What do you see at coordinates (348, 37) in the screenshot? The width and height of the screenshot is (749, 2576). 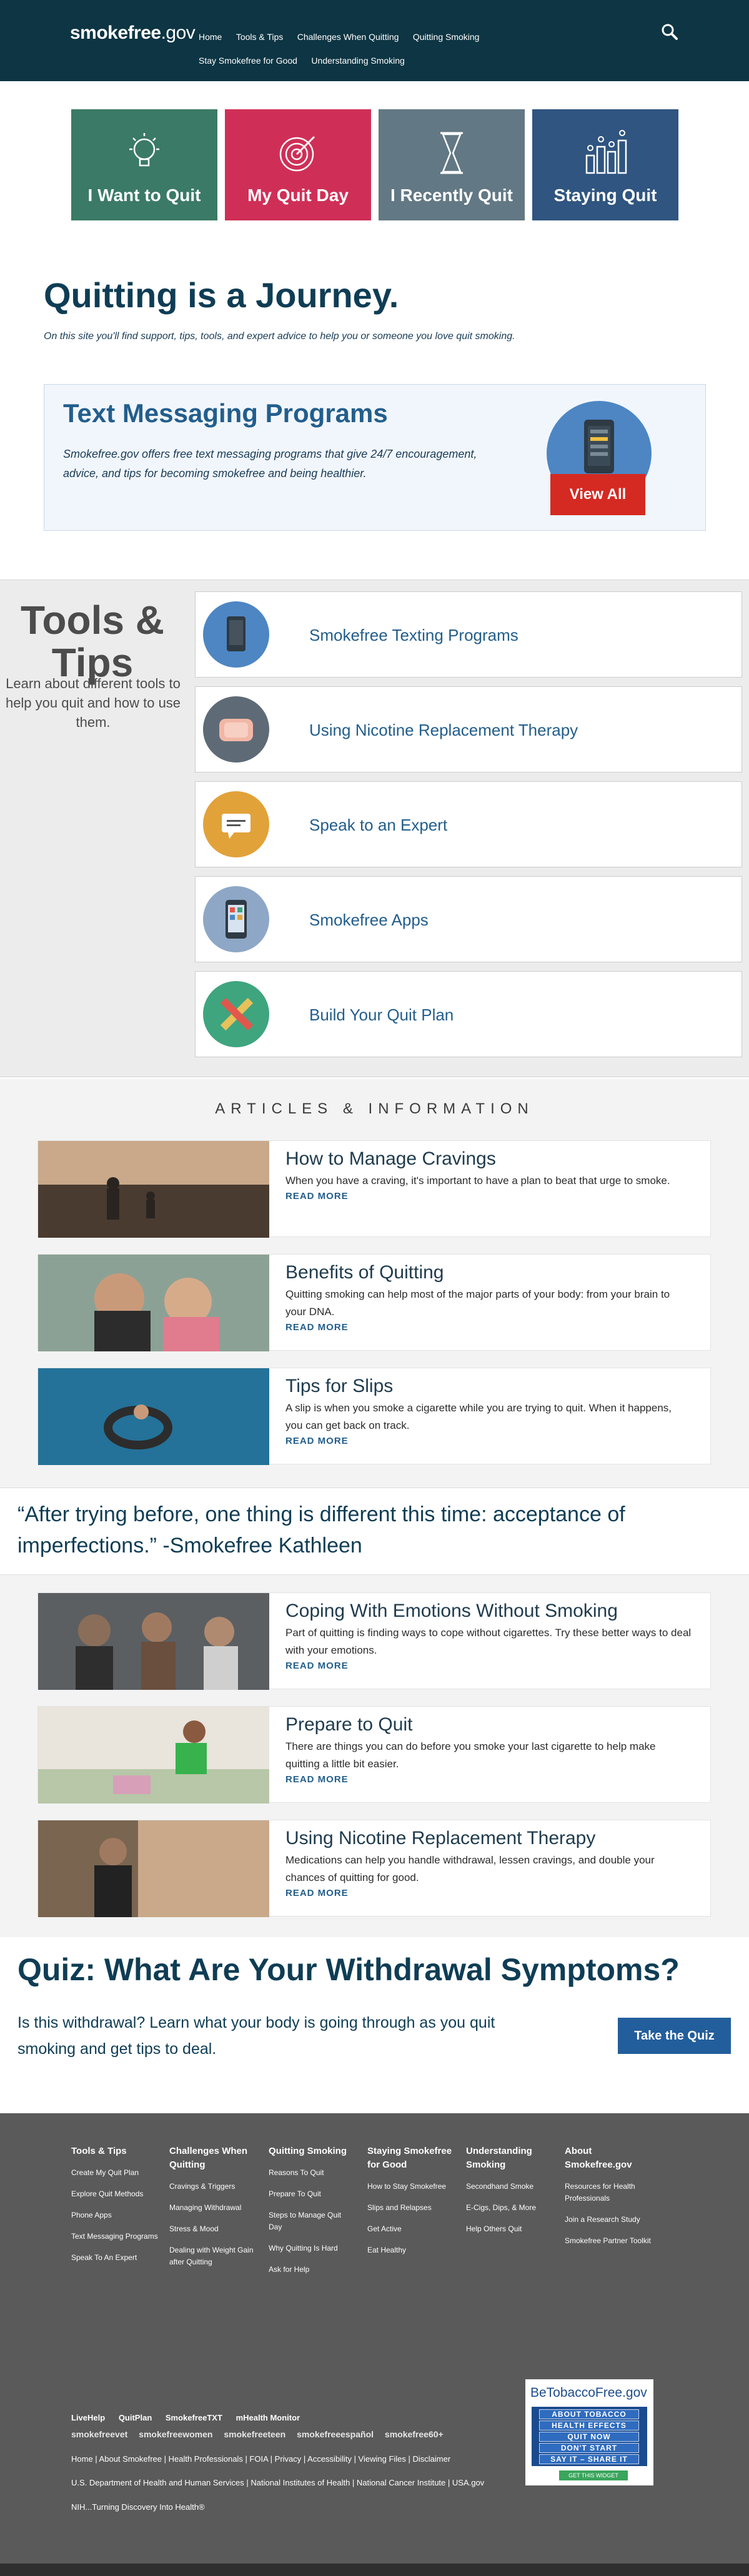 I see `nav-challenges: Challenges When Quitting` at bounding box center [348, 37].